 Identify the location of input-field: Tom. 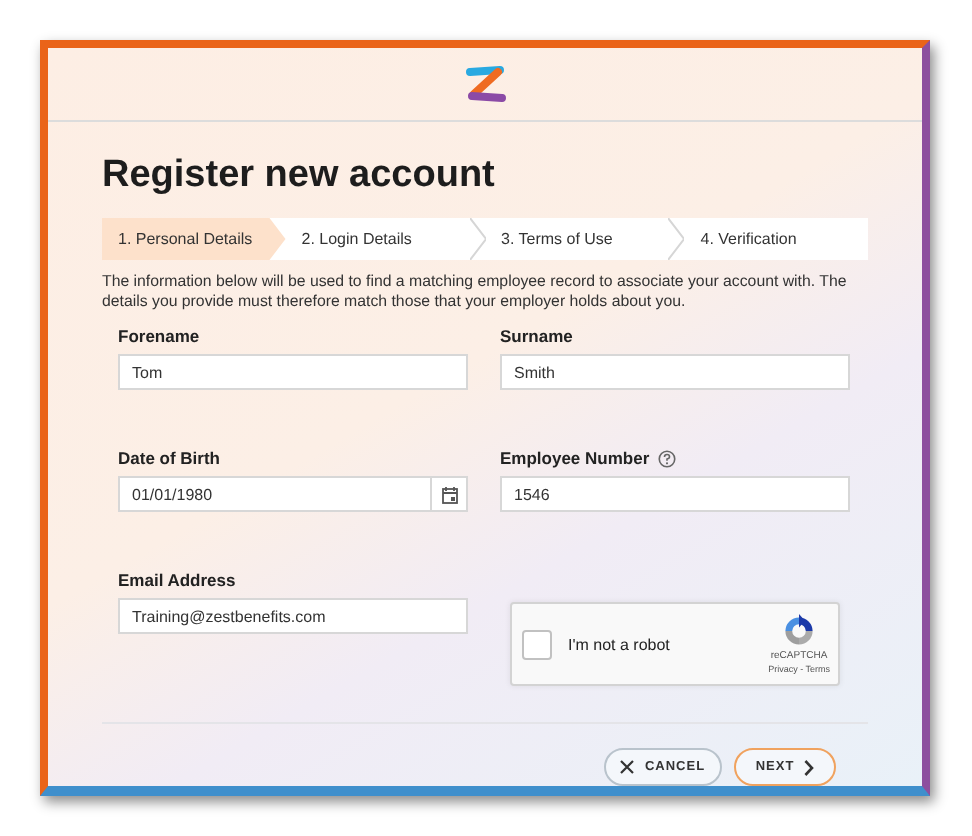
(293, 372).